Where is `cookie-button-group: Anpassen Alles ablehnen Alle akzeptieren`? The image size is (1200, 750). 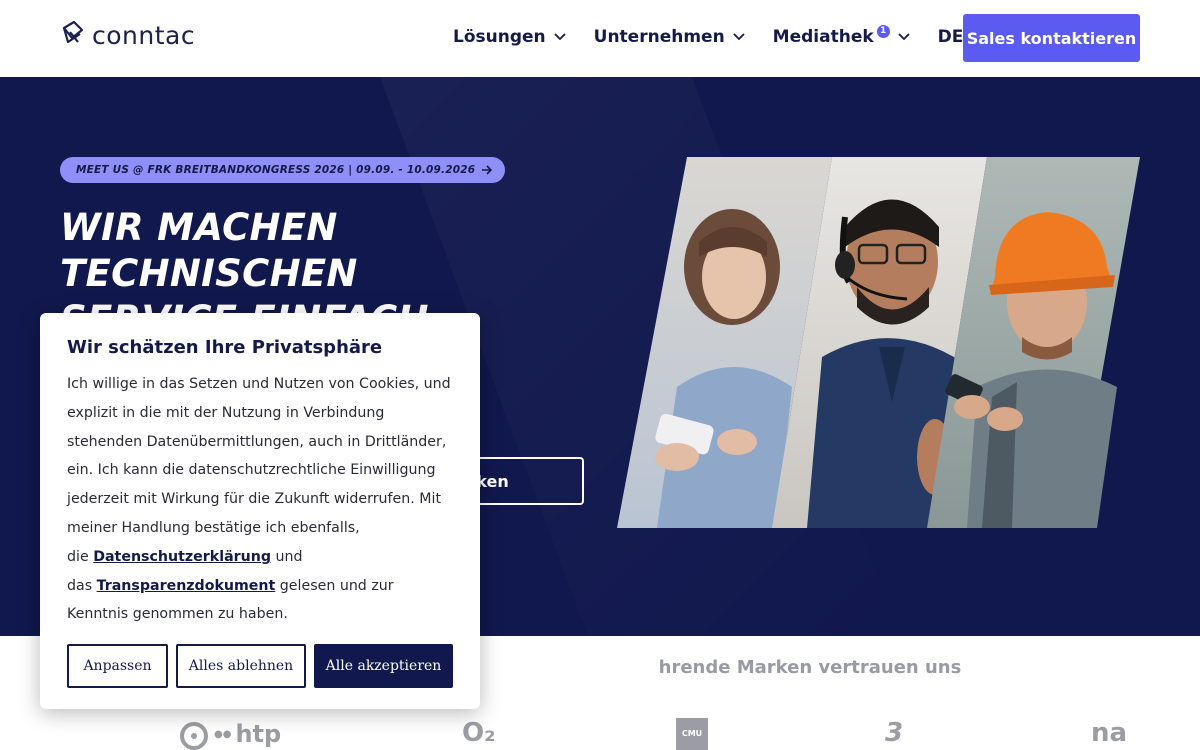
cookie-button-group: Anpassen Alles ablehnen Alle akzeptieren is located at coordinates (260, 666).